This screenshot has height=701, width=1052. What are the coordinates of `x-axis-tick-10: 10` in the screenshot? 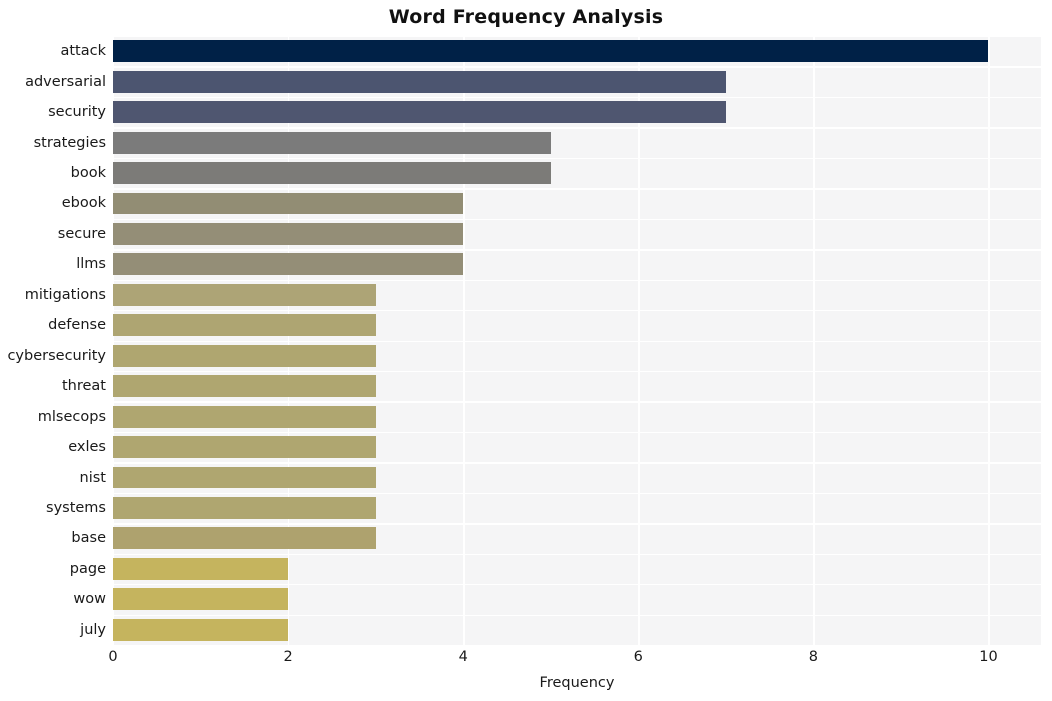 It's located at (988, 657).